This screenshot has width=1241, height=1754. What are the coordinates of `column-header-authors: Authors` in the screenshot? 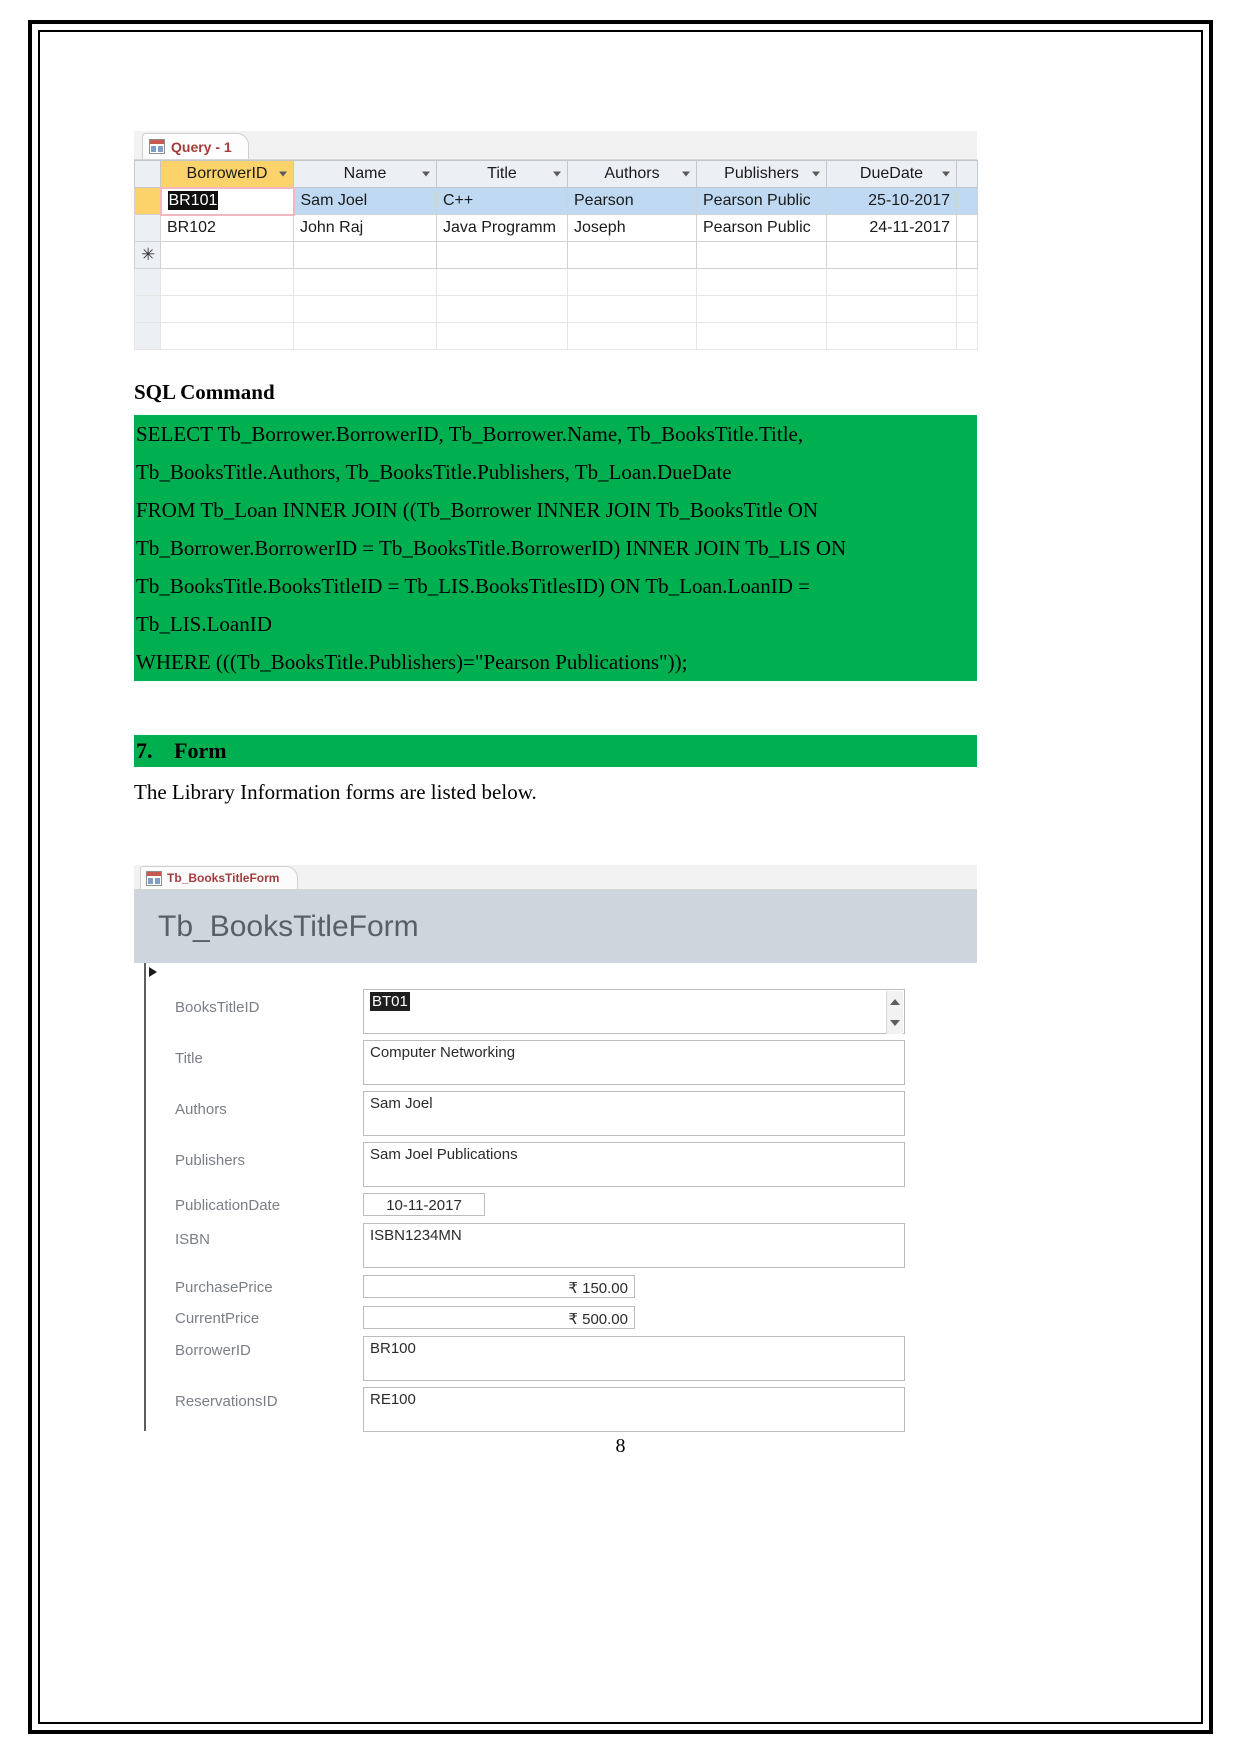 It's located at (632, 174).